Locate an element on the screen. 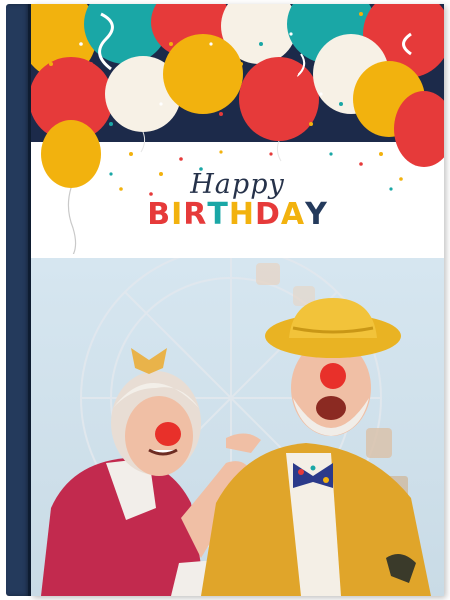  birthday-letter: Y is located at coordinates (316, 214).